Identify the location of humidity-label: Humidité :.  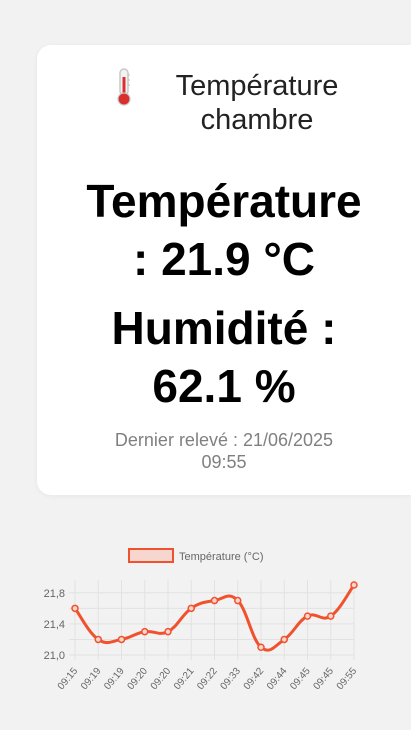
(224, 328).